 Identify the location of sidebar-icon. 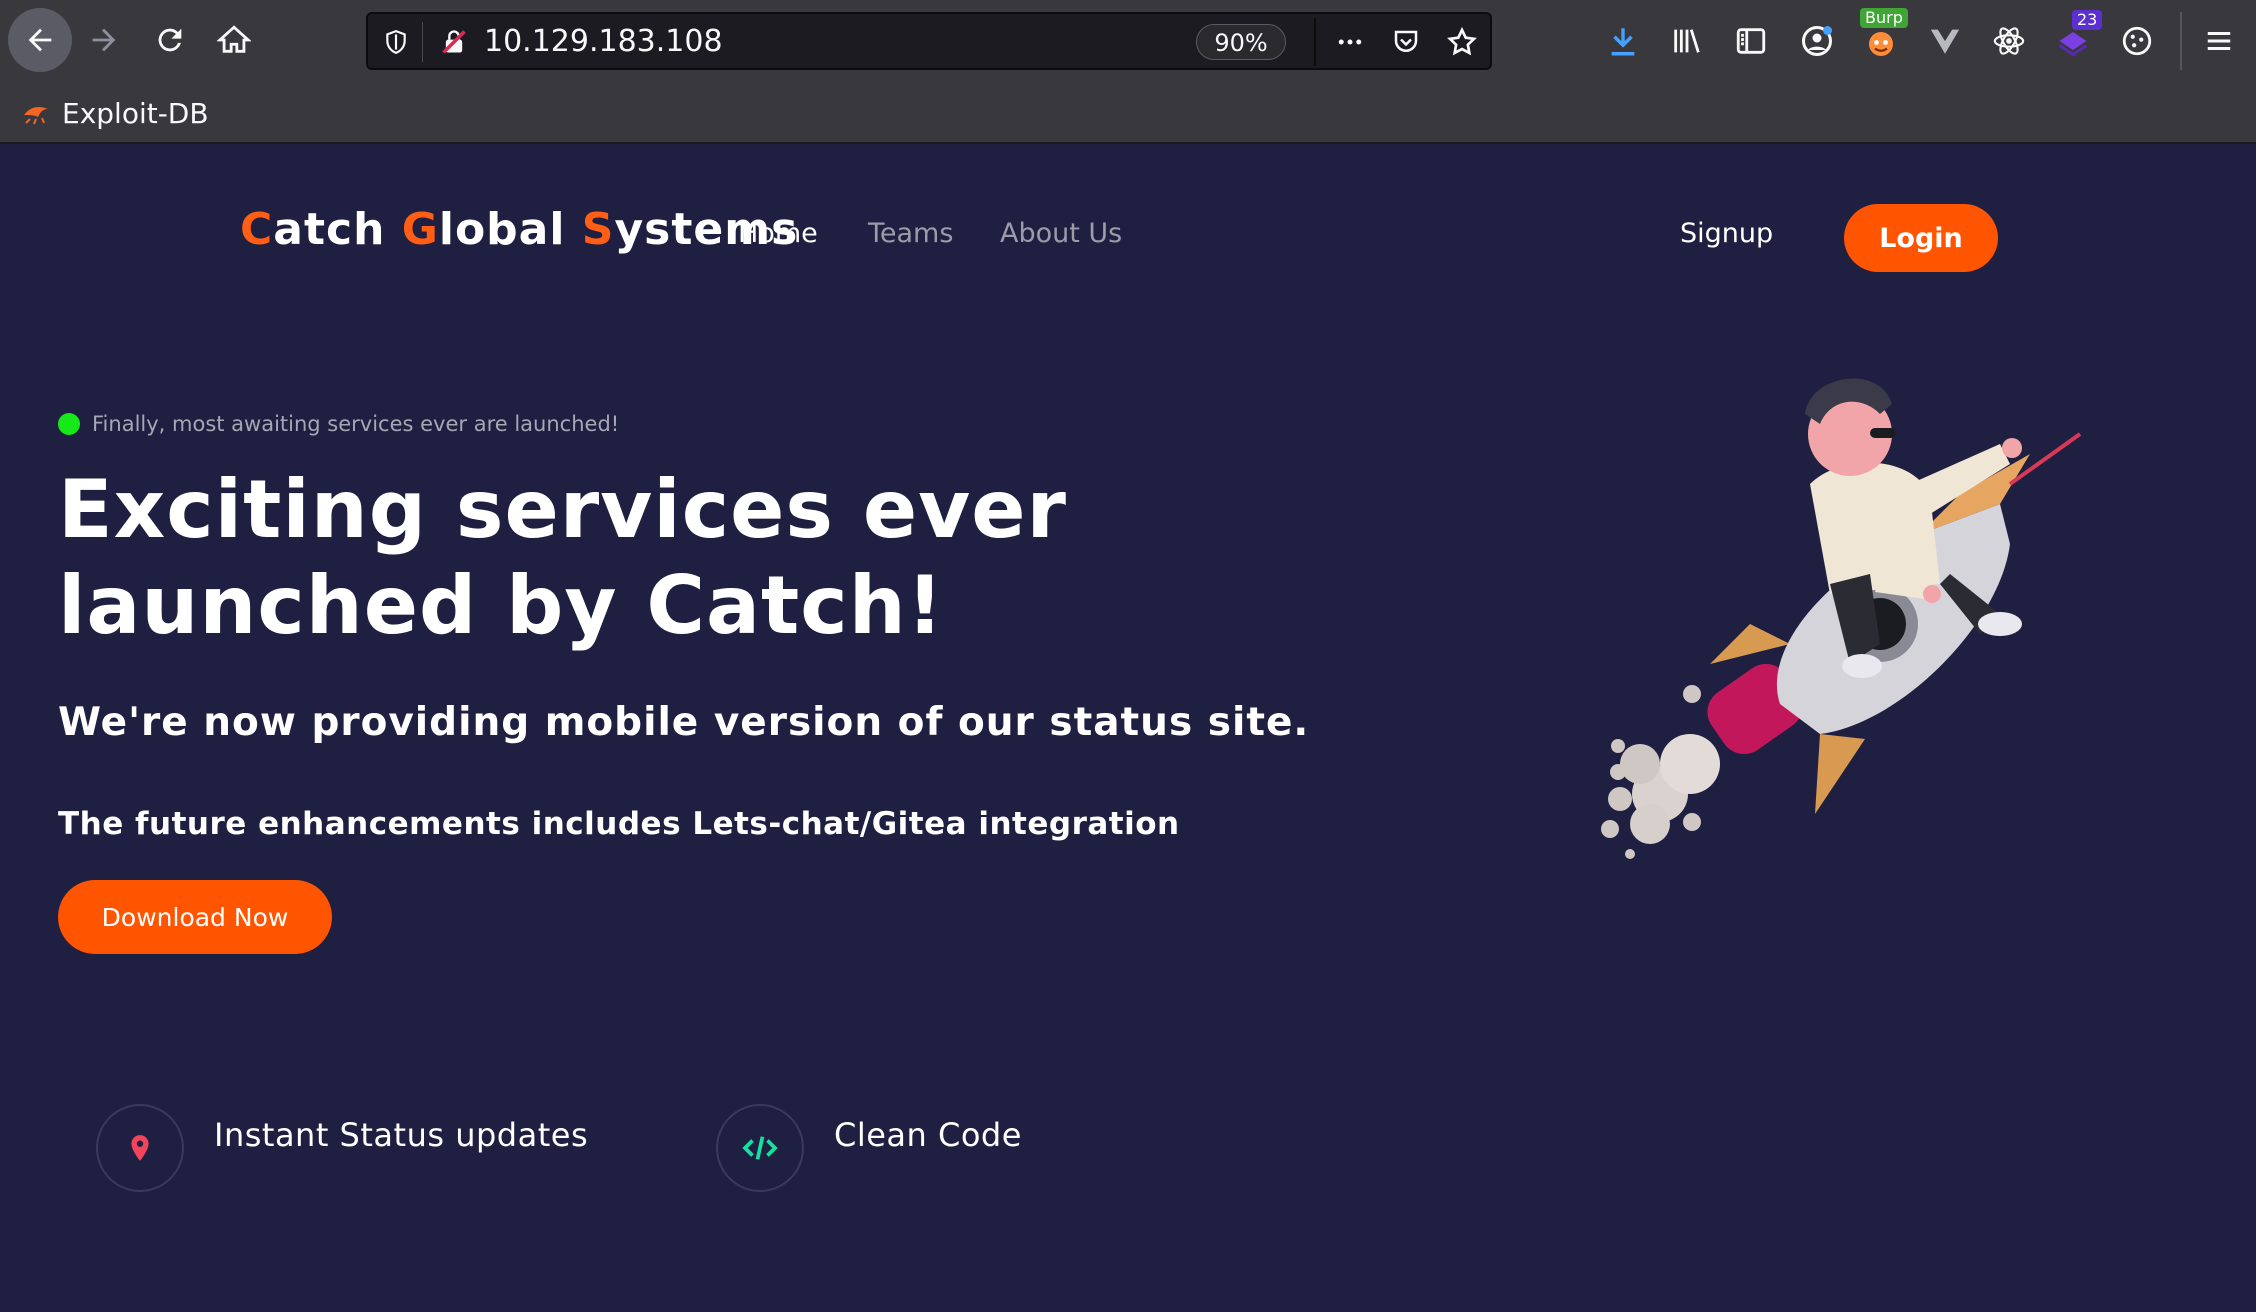
(1751, 41).